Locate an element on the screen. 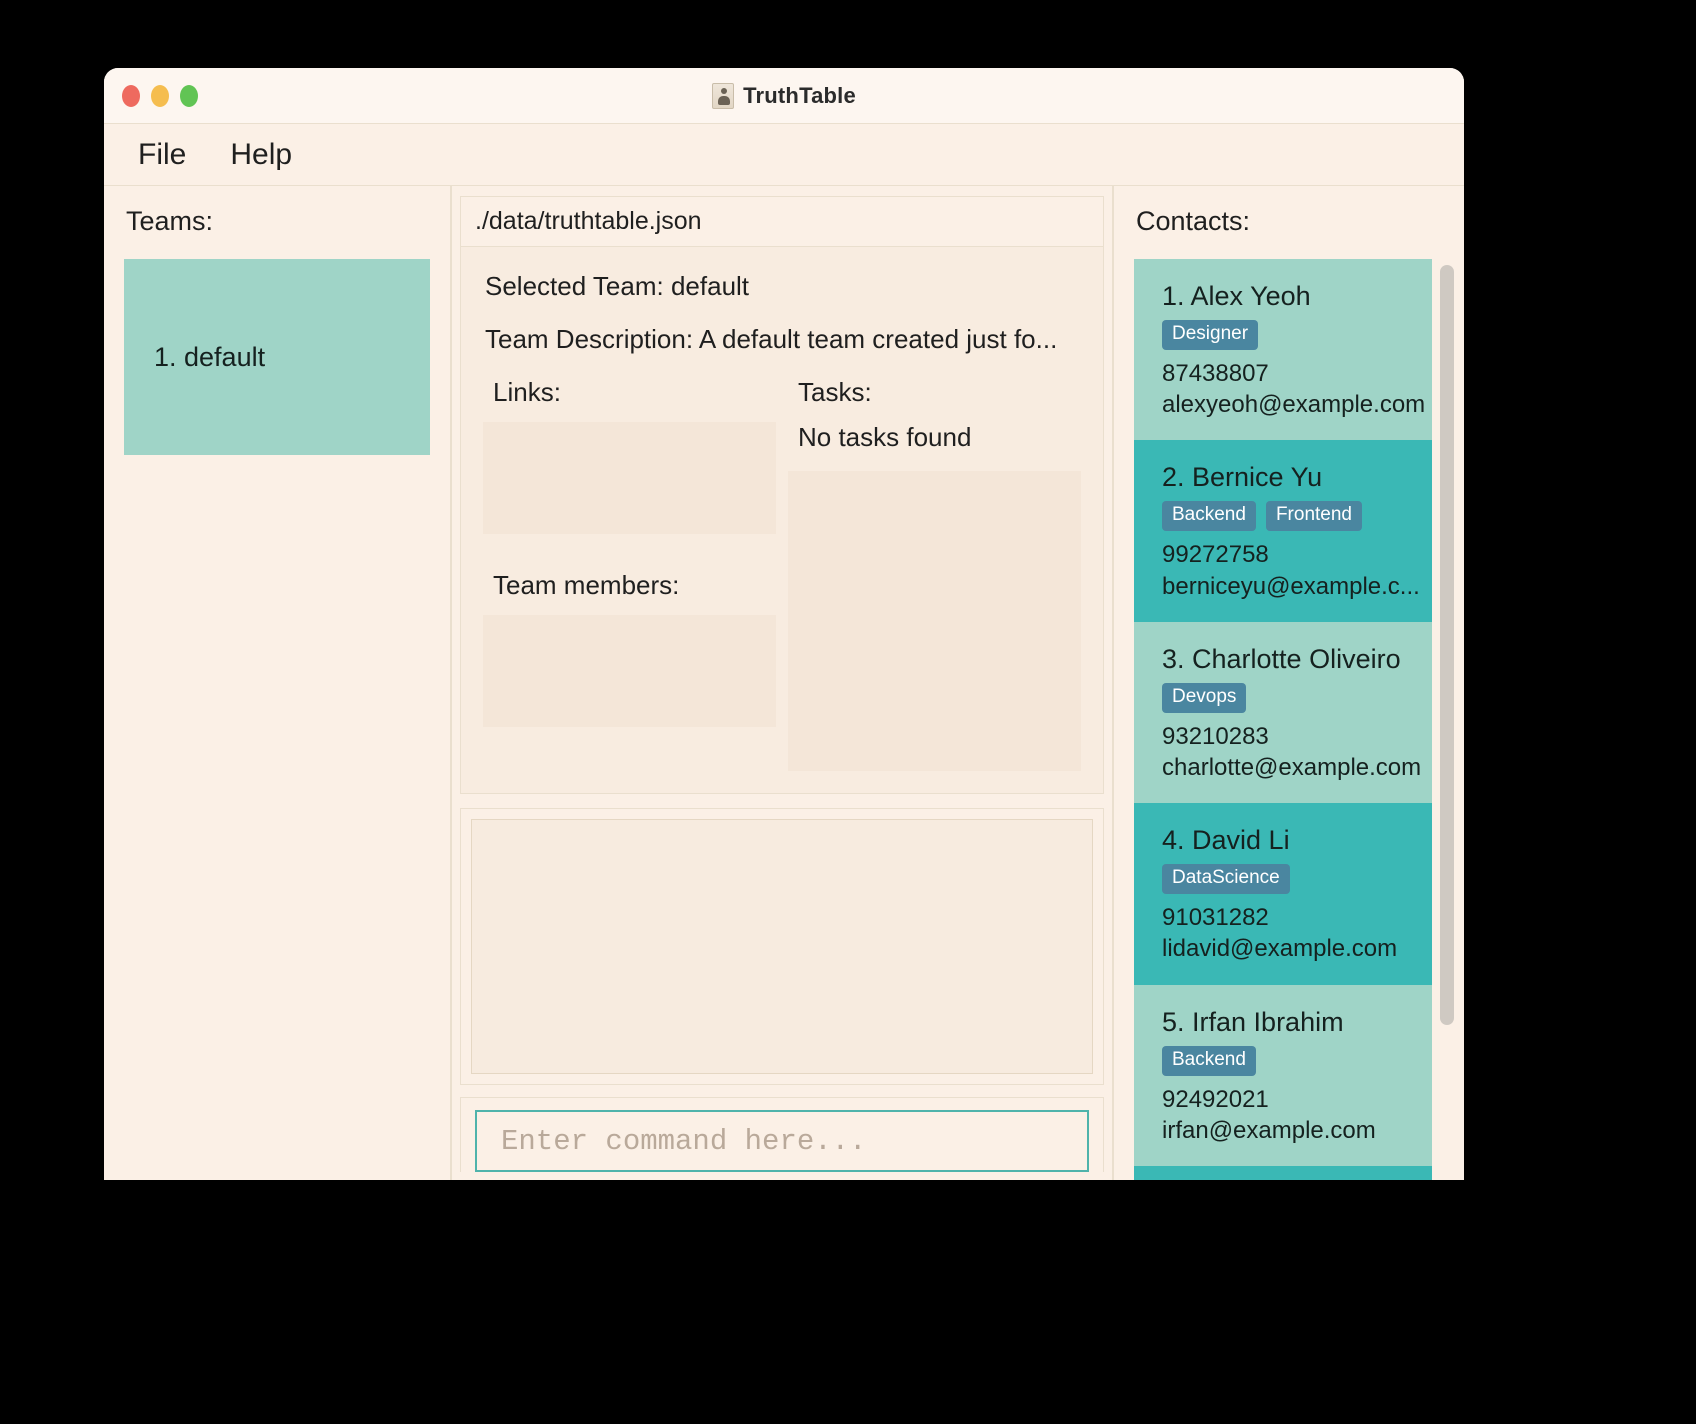  window-title: TruthTable is located at coordinates (799, 95).